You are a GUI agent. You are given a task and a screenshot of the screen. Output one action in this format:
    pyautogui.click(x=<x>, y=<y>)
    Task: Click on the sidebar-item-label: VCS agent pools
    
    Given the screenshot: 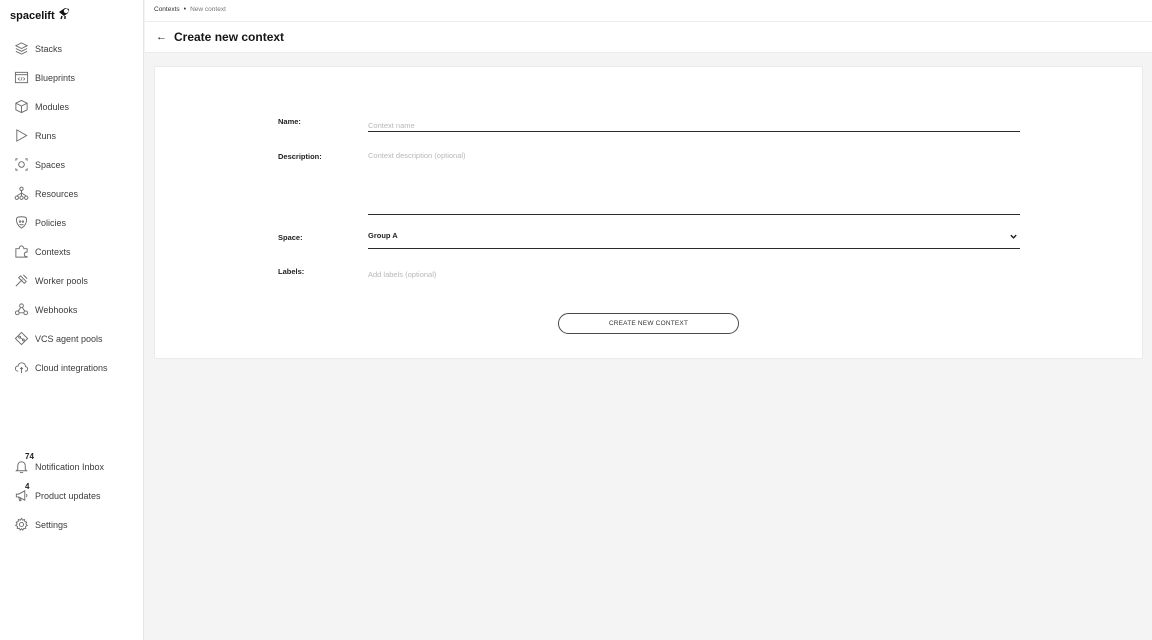 What is the action you would take?
    pyautogui.click(x=69, y=338)
    